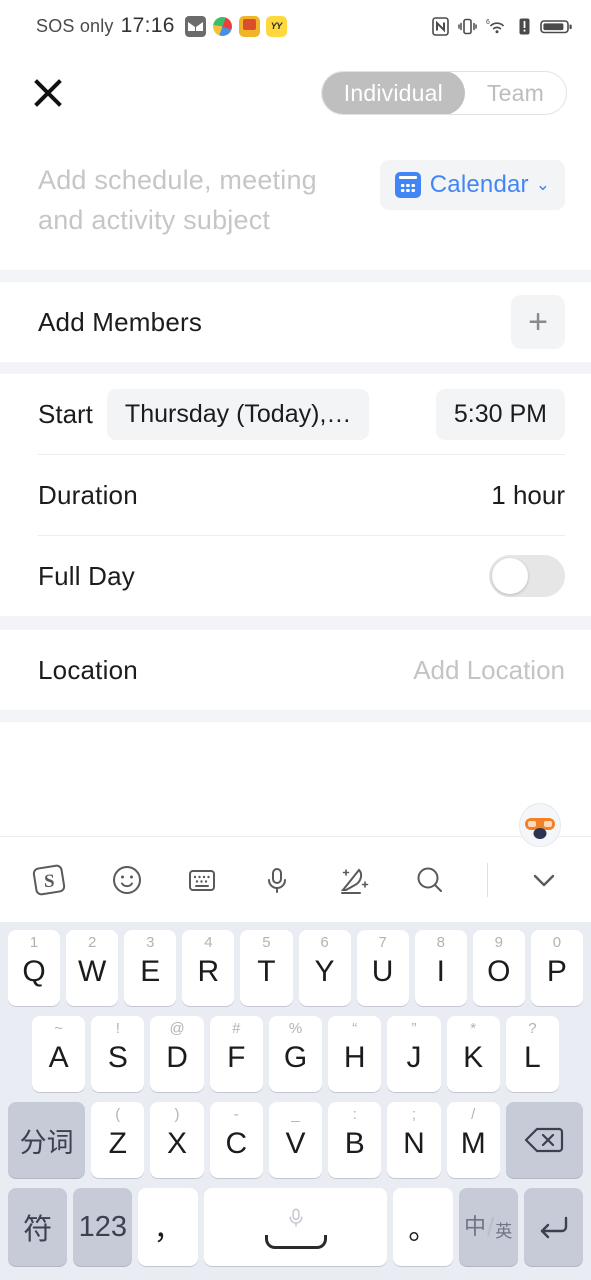 The image size is (591, 1280). What do you see at coordinates (473, 1028) in the screenshot?
I see `key-hint: *` at bounding box center [473, 1028].